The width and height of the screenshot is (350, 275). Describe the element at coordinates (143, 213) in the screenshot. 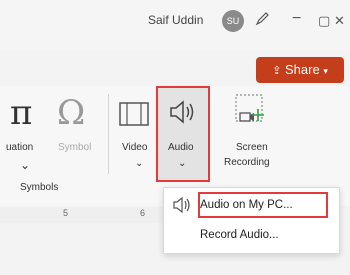

I see `ruler-mark-6: 6` at that location.